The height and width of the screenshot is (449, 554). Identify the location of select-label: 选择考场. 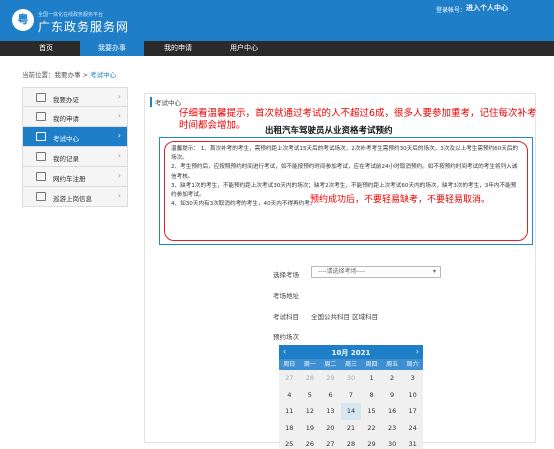
(286, 275).